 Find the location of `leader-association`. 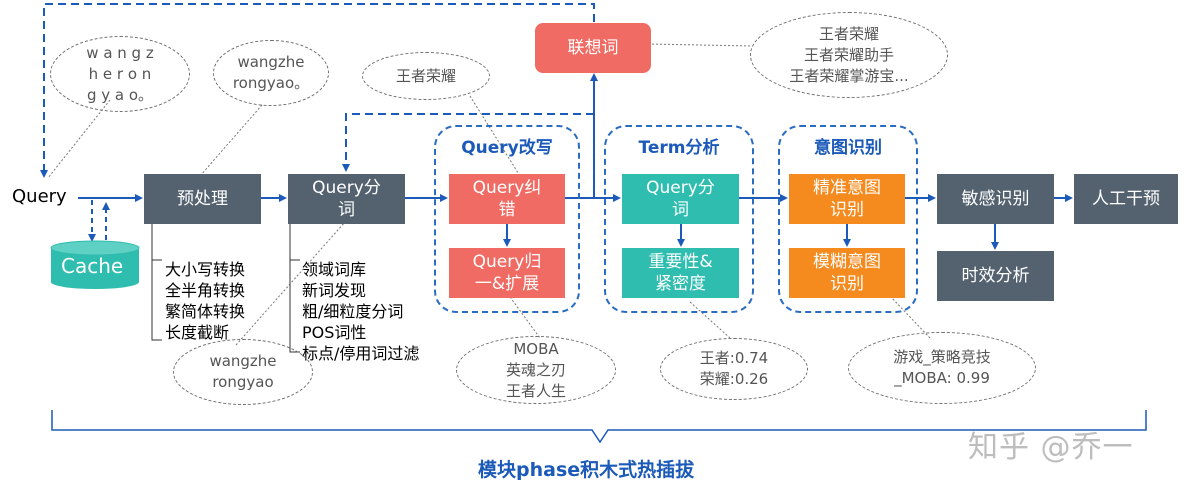

leader-association is located at coordinates (700, 45).